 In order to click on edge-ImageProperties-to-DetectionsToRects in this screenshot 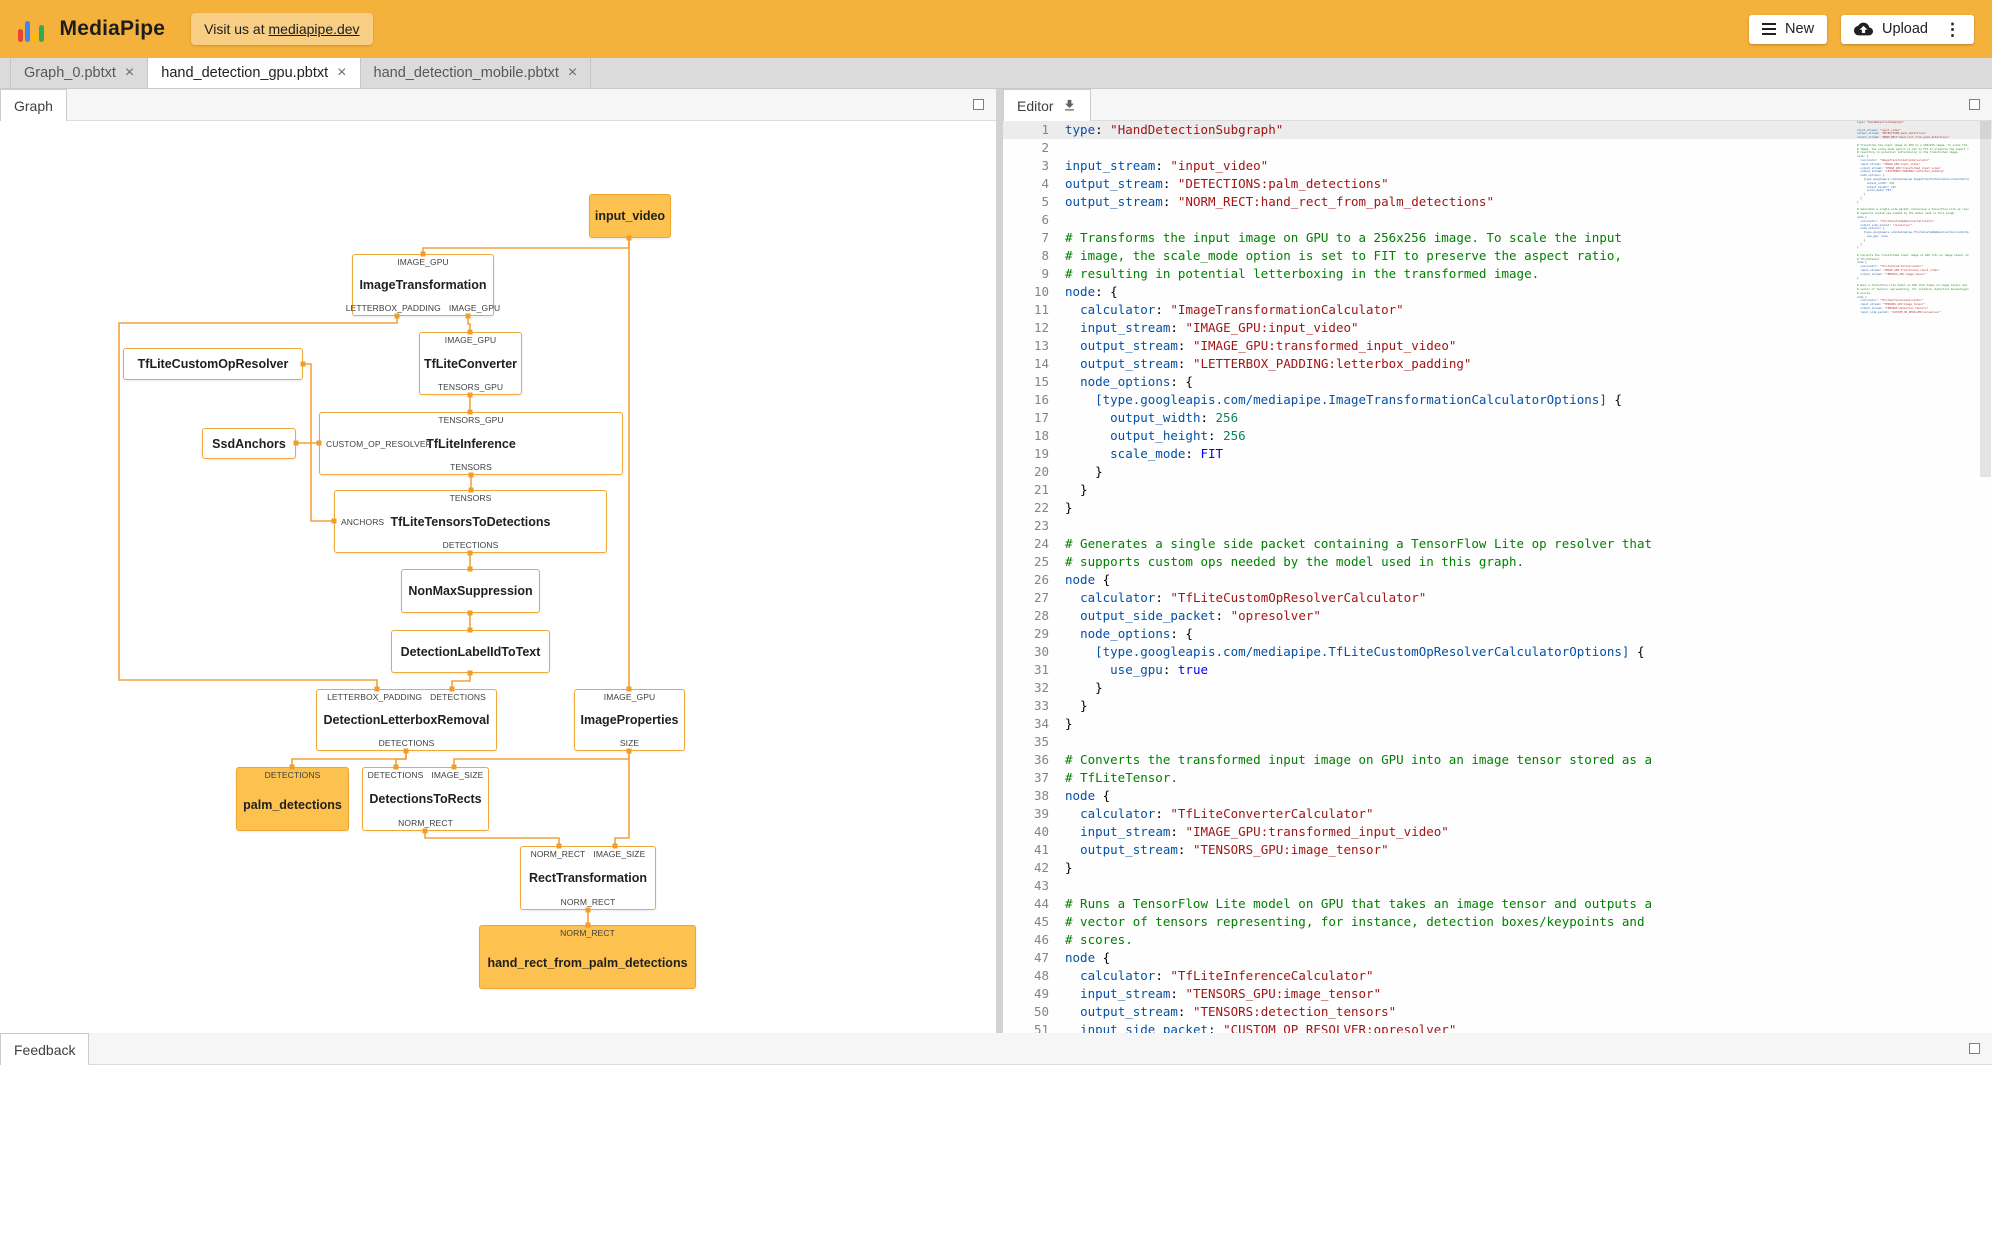, I will do `click(541, 759)`.